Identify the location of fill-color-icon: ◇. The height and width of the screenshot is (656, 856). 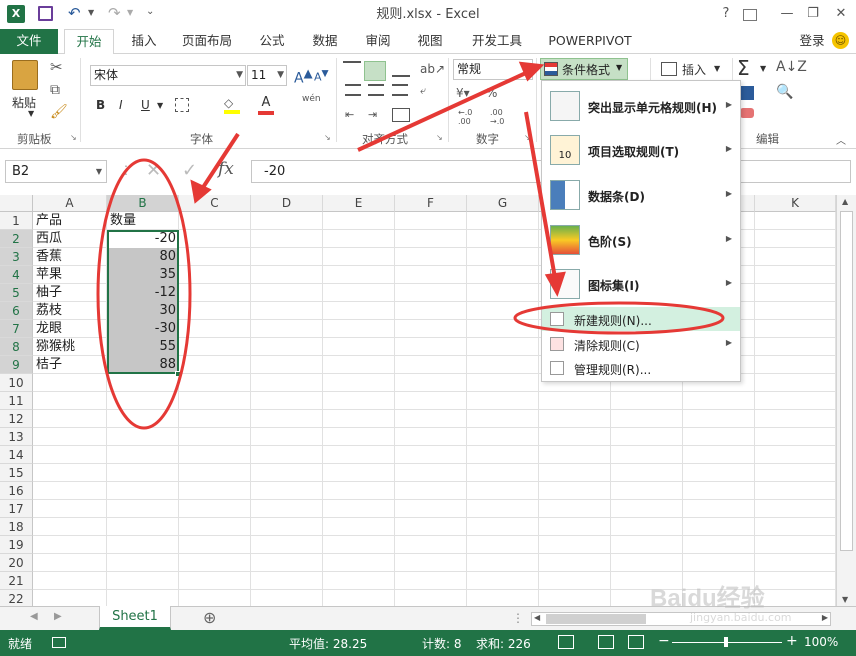
(232, 105).